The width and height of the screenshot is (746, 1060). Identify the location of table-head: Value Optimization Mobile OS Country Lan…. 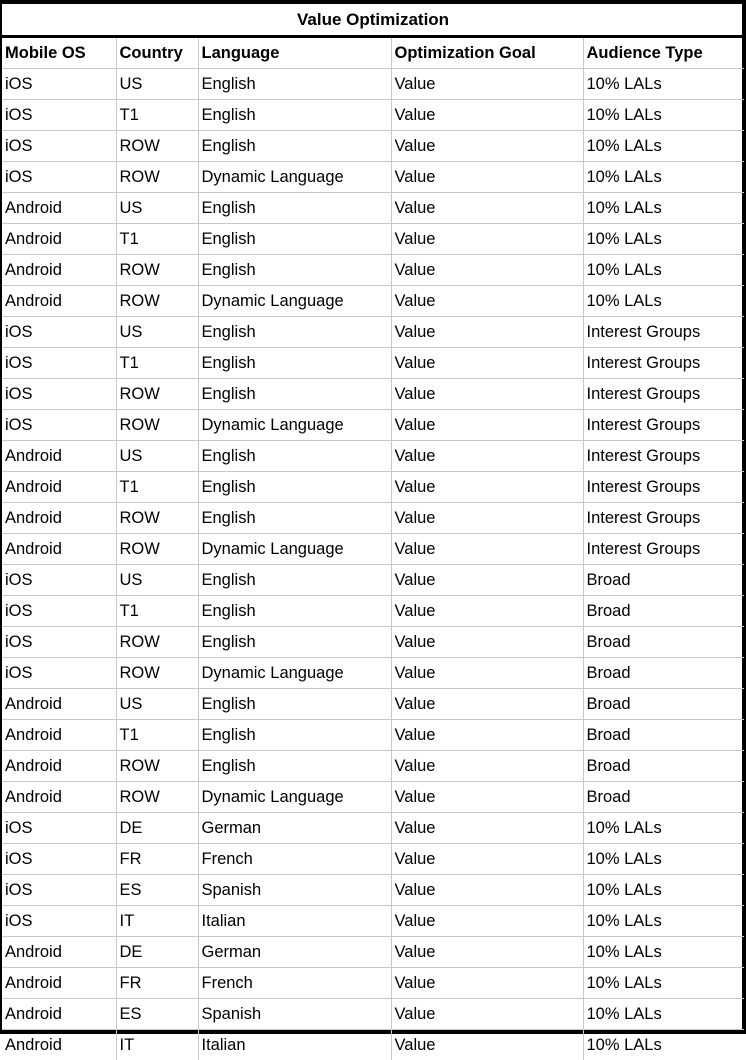
(373, 36).